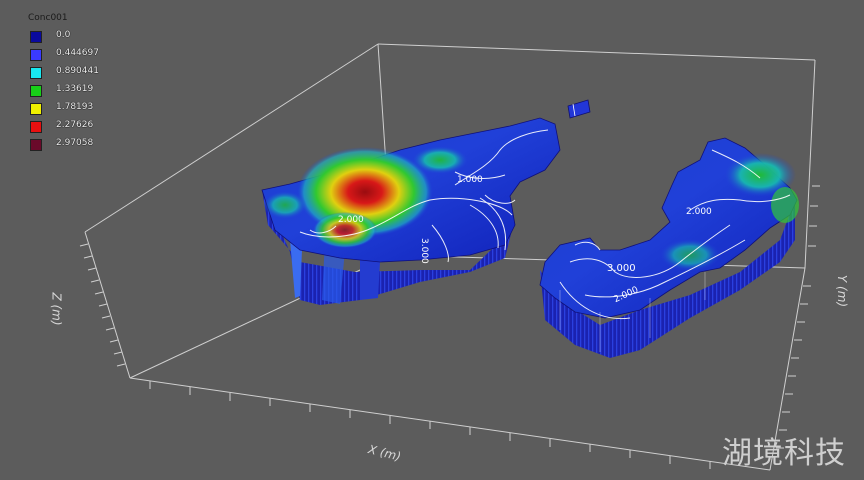 This screenshot has width=864, height=480. I want to click on legend-label: 0.0, so click(63, 35).